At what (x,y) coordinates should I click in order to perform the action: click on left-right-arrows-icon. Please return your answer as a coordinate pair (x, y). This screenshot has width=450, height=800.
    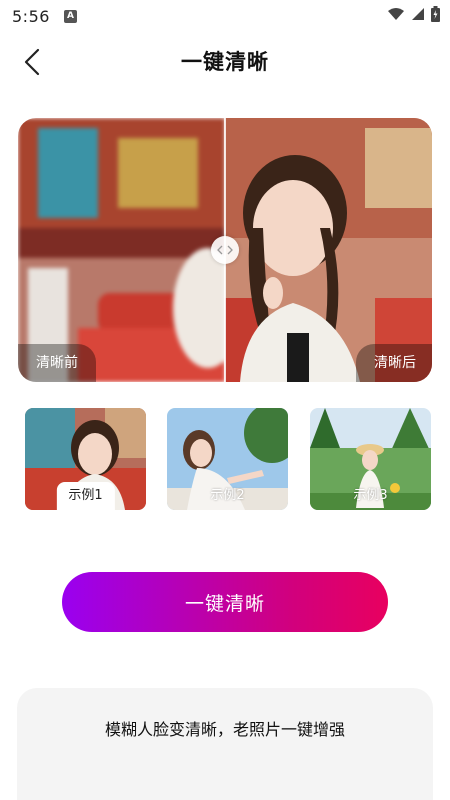
    Looking at the image, I should click on (225, 250).